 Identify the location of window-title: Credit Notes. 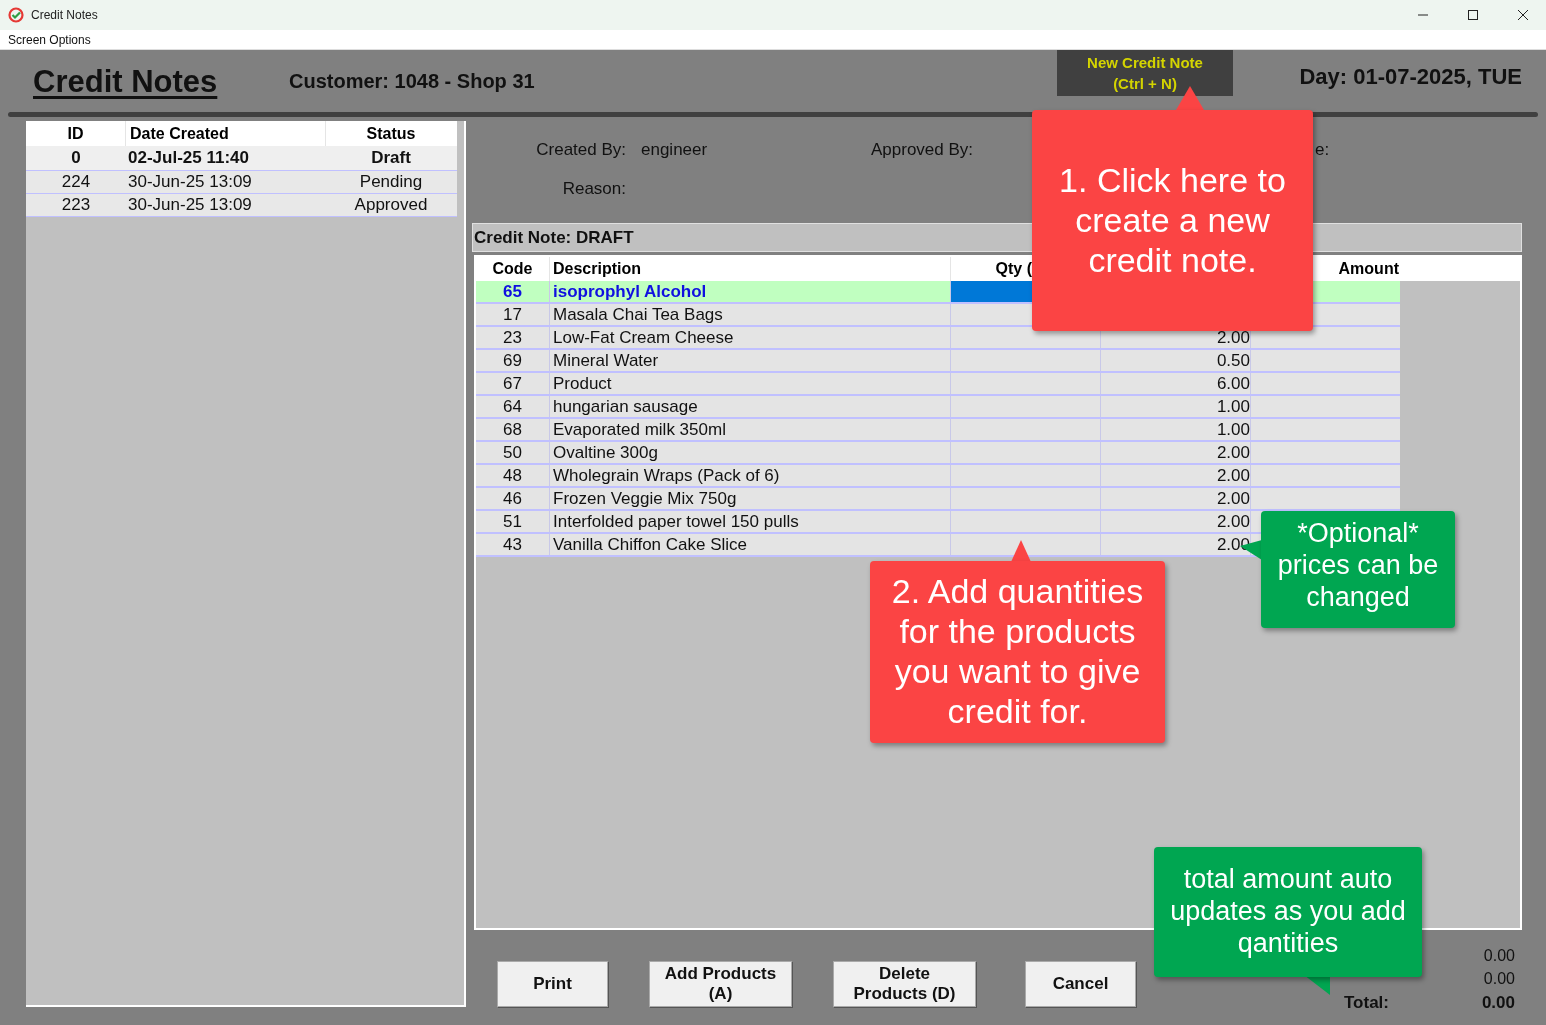
(64, 15).